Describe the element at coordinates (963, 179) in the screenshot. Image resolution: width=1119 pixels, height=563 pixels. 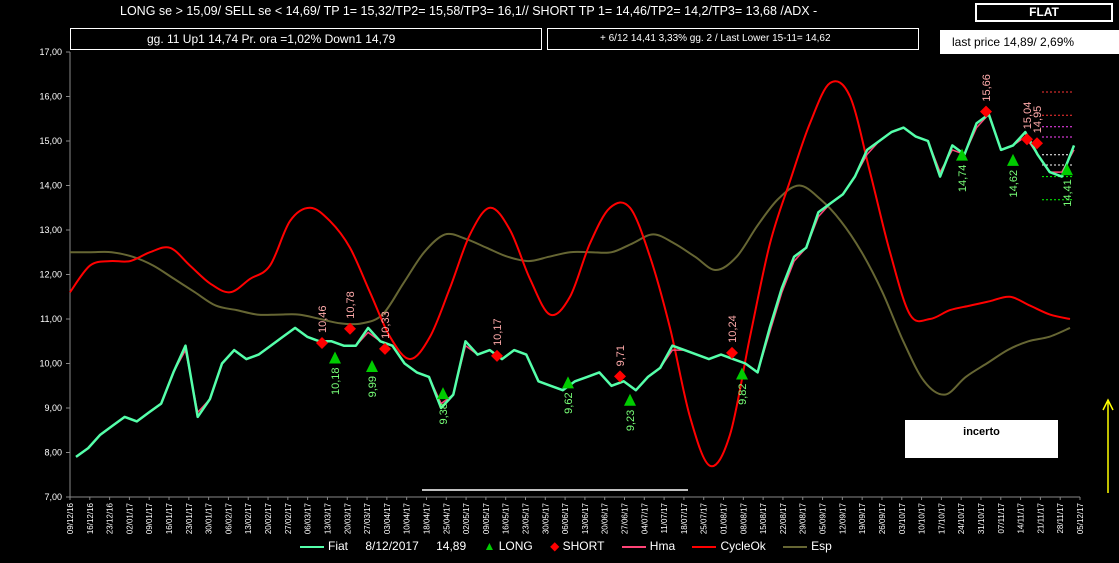
I see `long-signal-label: 14,74` at that location.